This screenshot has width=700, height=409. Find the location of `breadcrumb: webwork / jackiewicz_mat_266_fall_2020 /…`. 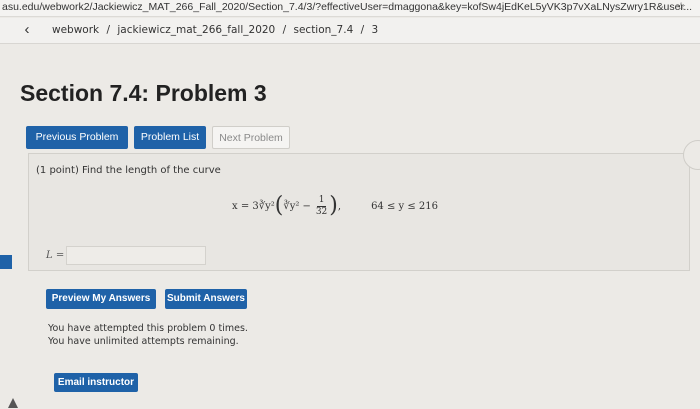

breadcrumb: webwork / jackiewicz_mat_266_fall_2020 /… is located at coordinates (215, 30).